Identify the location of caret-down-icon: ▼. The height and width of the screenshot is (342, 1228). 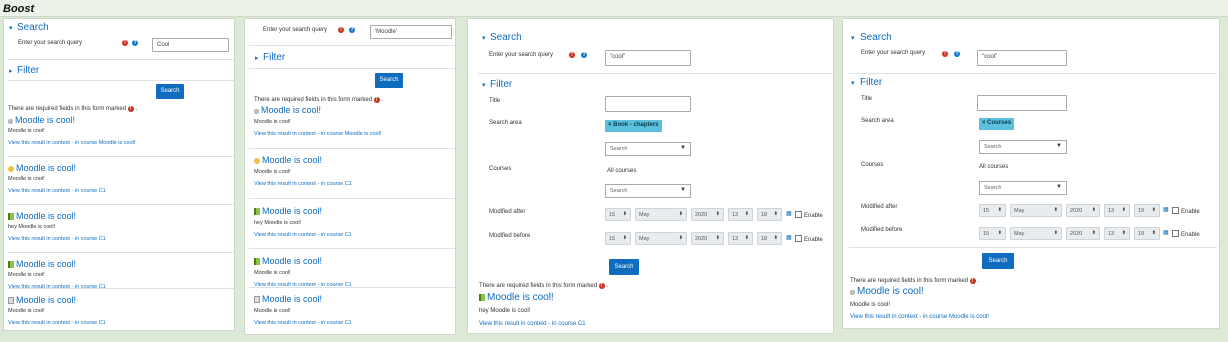
(683, 190).